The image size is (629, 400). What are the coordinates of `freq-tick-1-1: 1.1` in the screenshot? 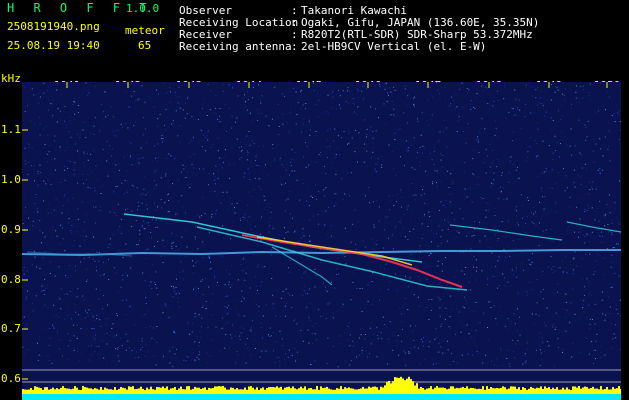 It's located at (11, 129).